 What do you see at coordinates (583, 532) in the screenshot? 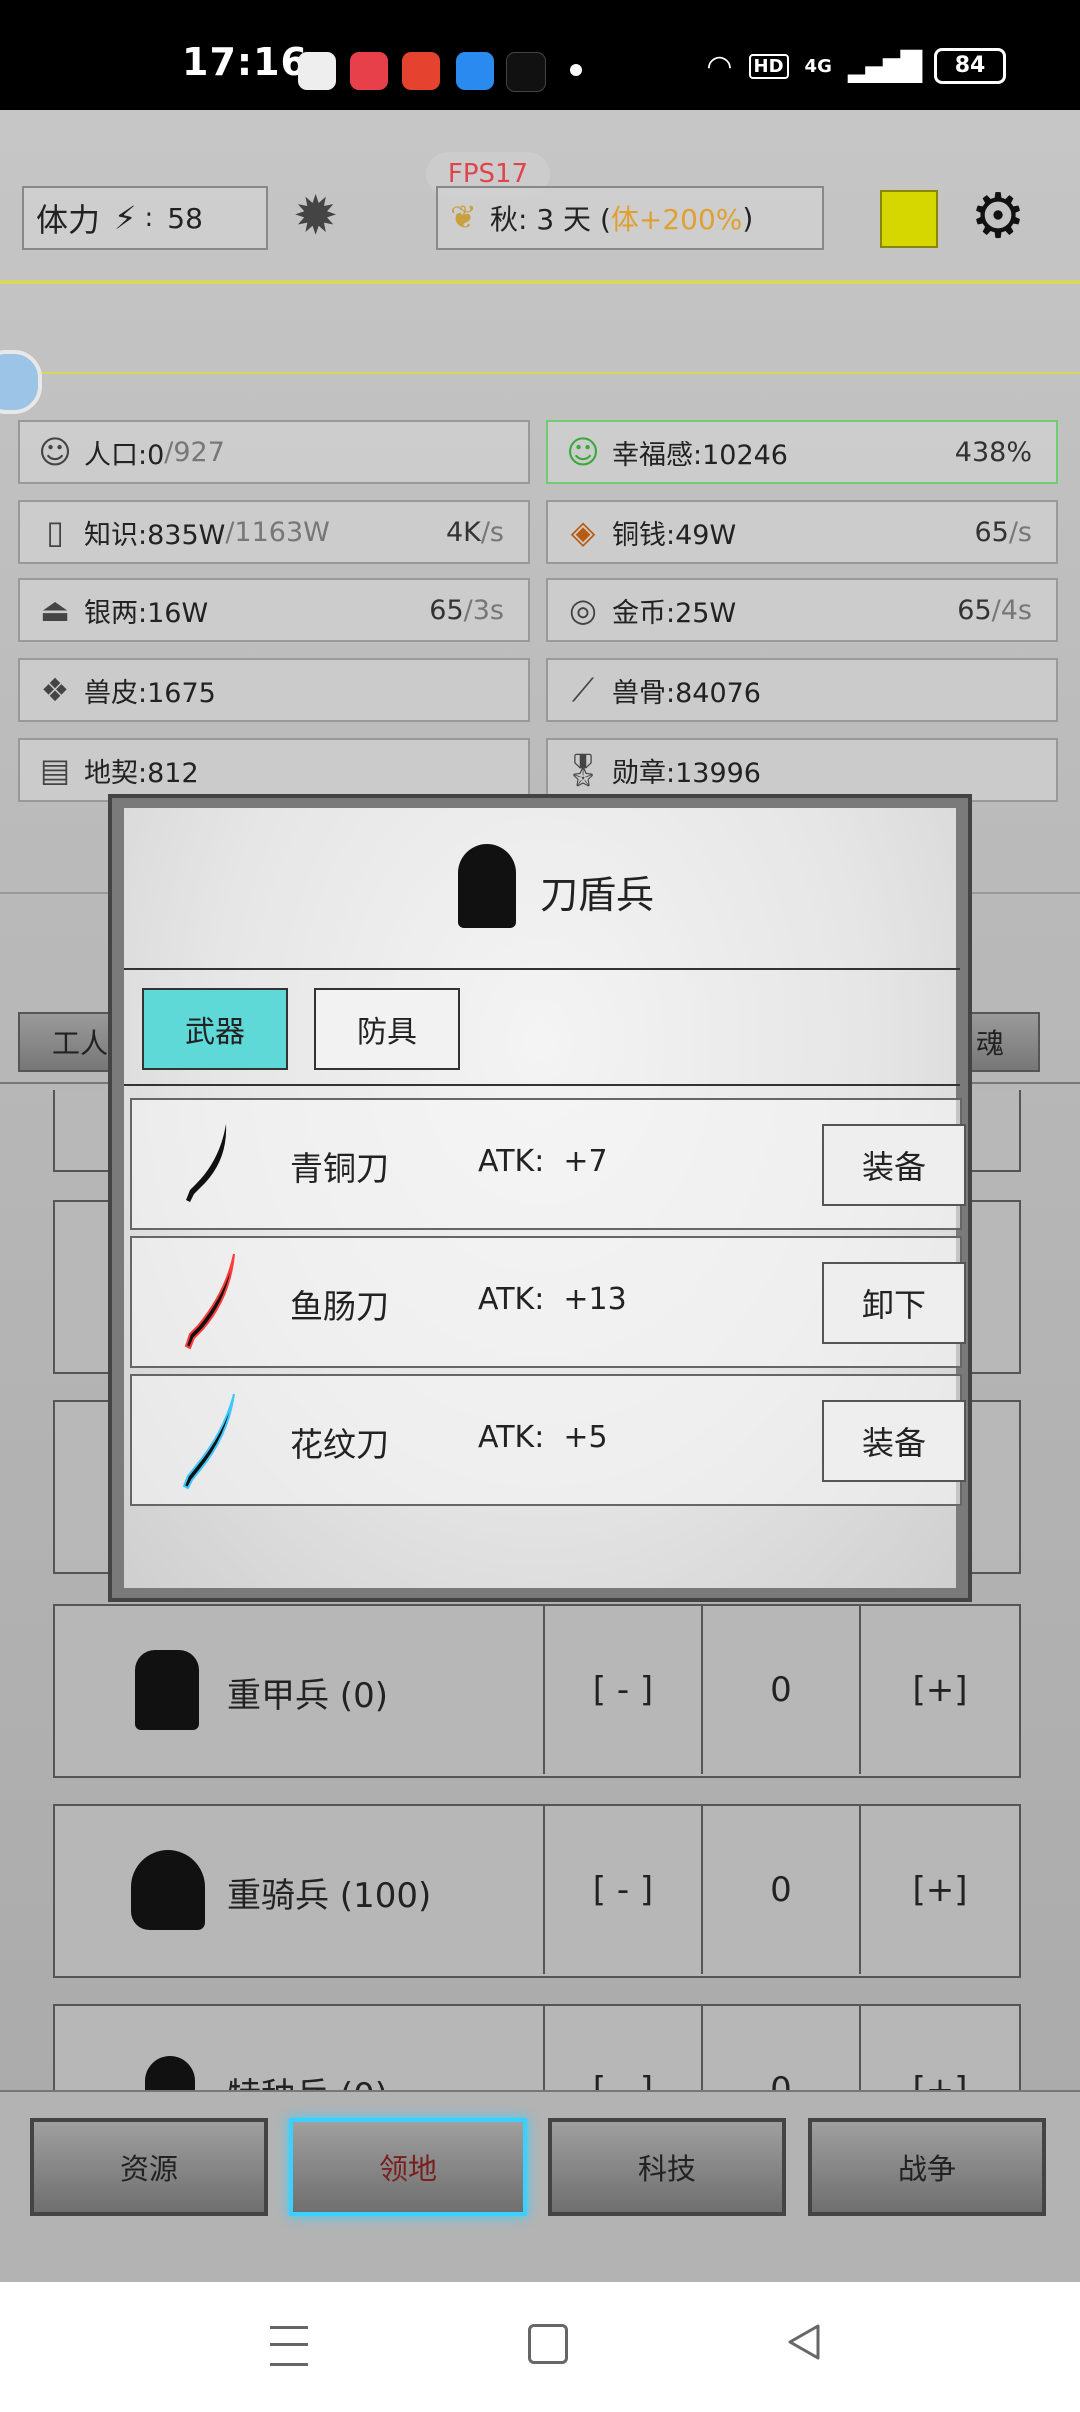
I see `copper-coin-icon: ◈` at bounding box center [583, 532].